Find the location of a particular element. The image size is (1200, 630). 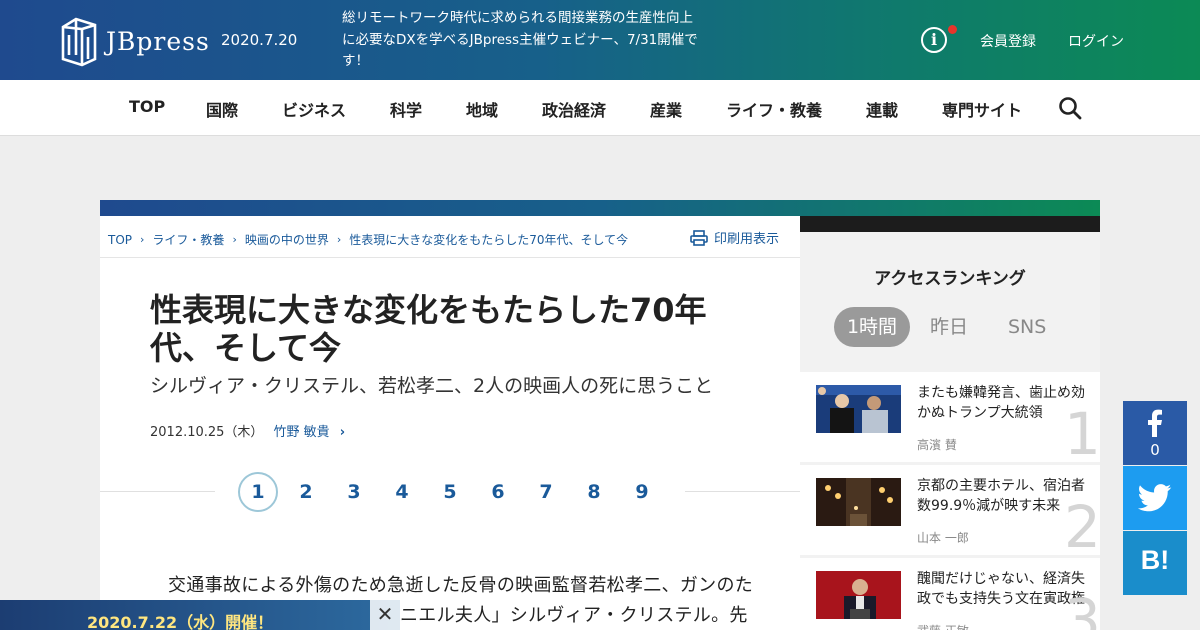

hatena-bookmark-button: B! is located at coordinates (1155, 563).